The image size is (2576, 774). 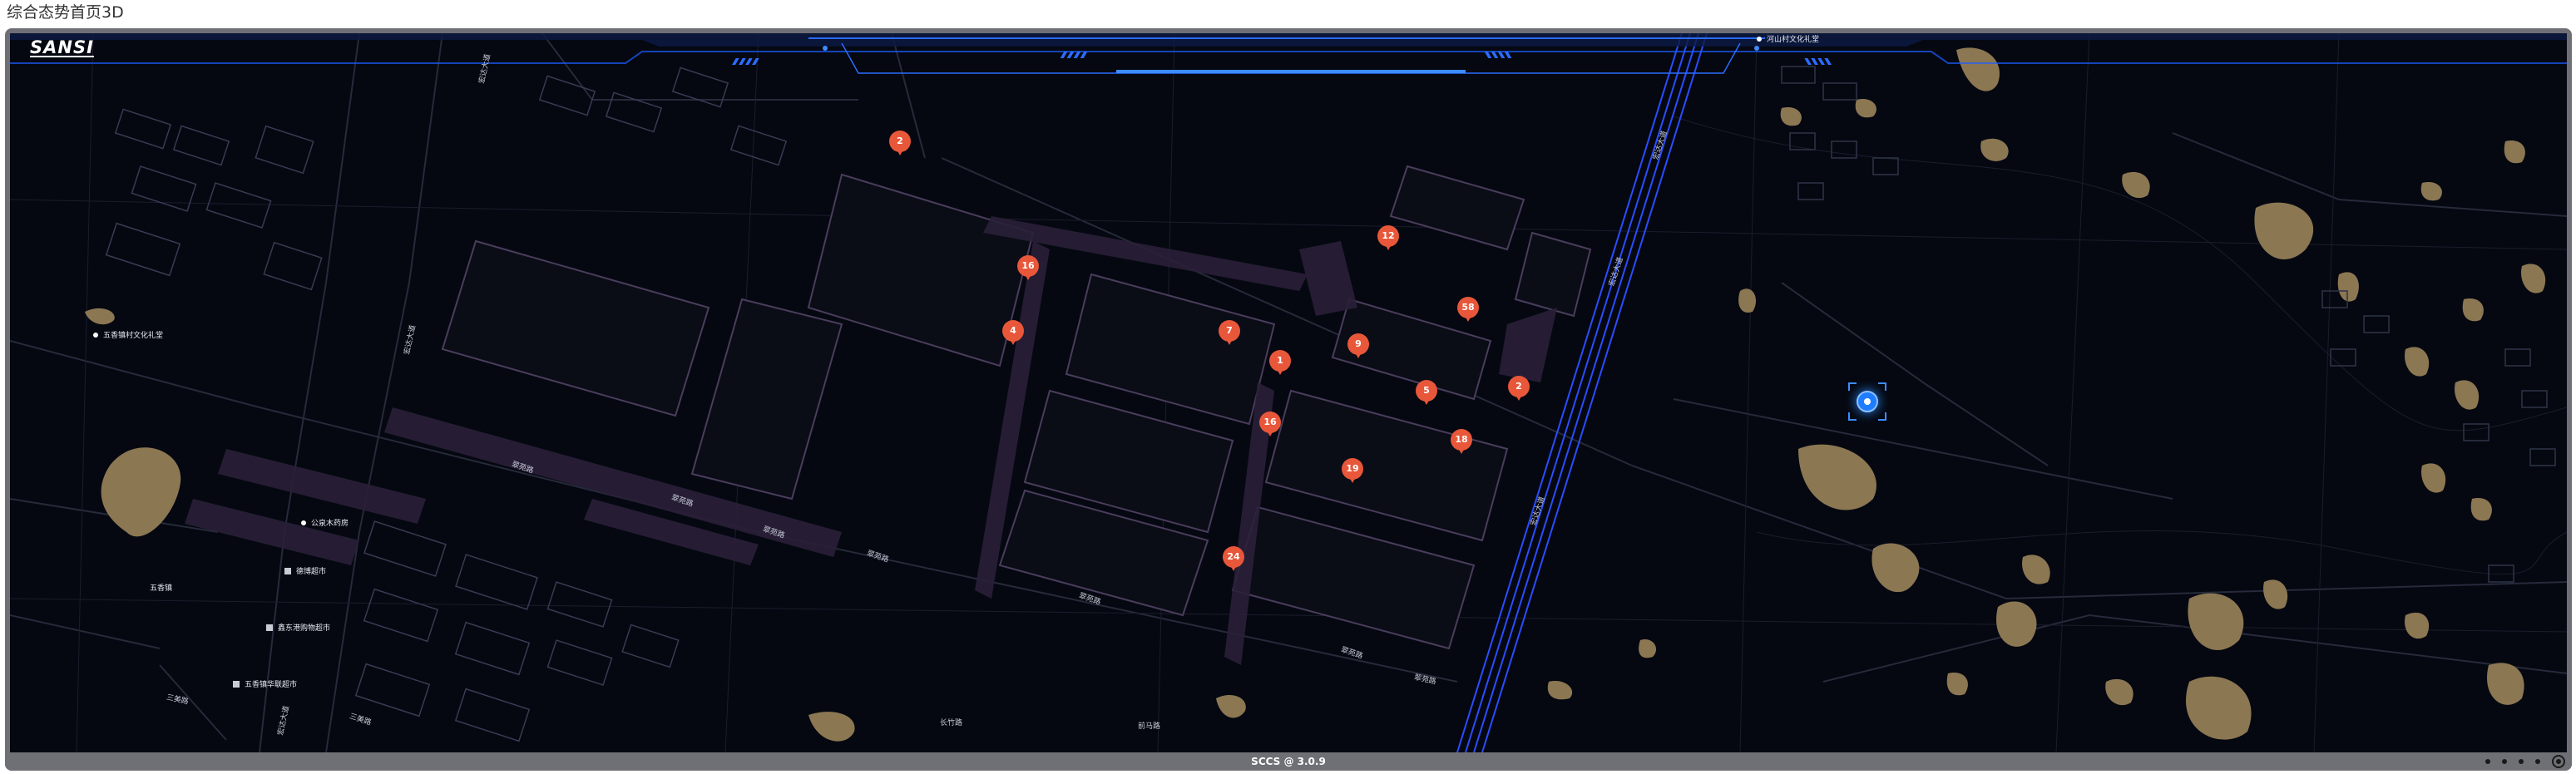 I want to click on alarm-marker: 24, so click(x=1233, y=560).